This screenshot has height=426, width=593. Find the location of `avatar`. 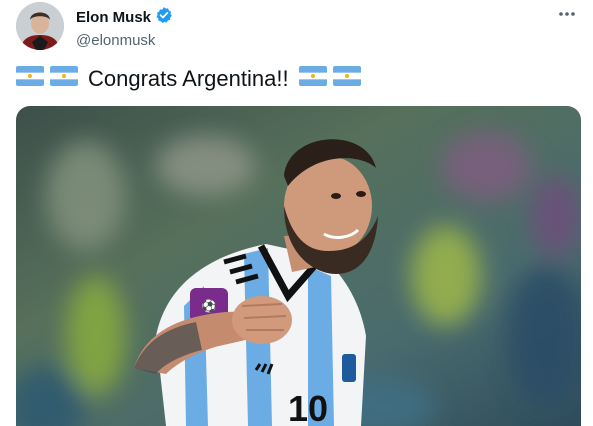

avatar is located at coordinates (40, 26).